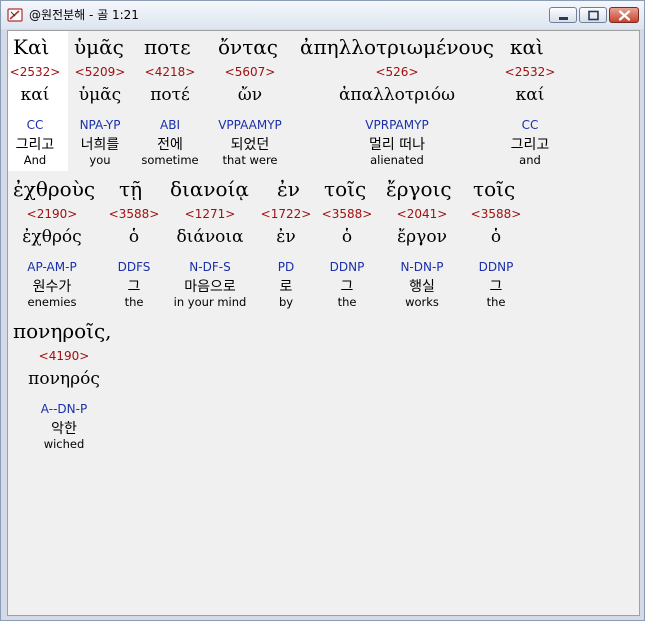 The width and height of the screenshot is (645, 621). Describe the element at coordinates (496, 287) in the screenshot. I see `korean-gloss: 그` at that location.